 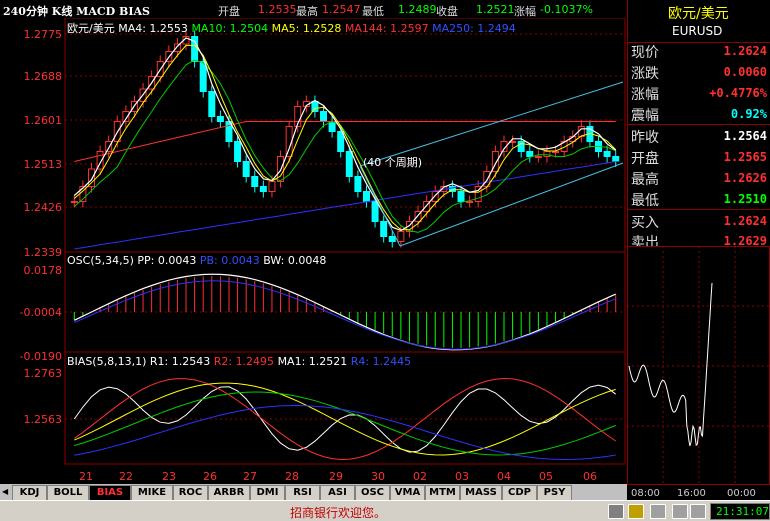 What do you see at coordinates (447, 11) in the screenshot?
I see `close-label: 收盘` at bounding box center [447, 11].